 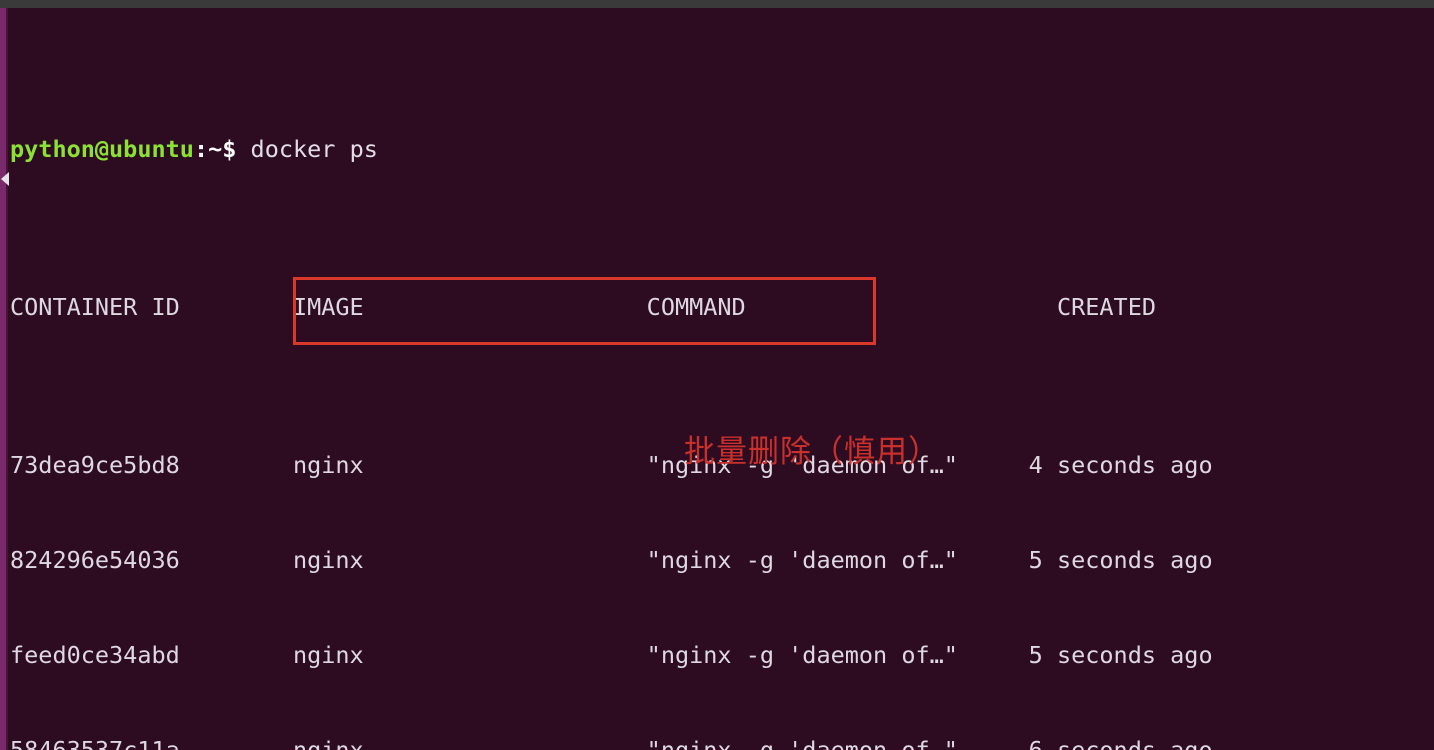 I want to click on window-left-edge-inner, so click(x=7, y=379).